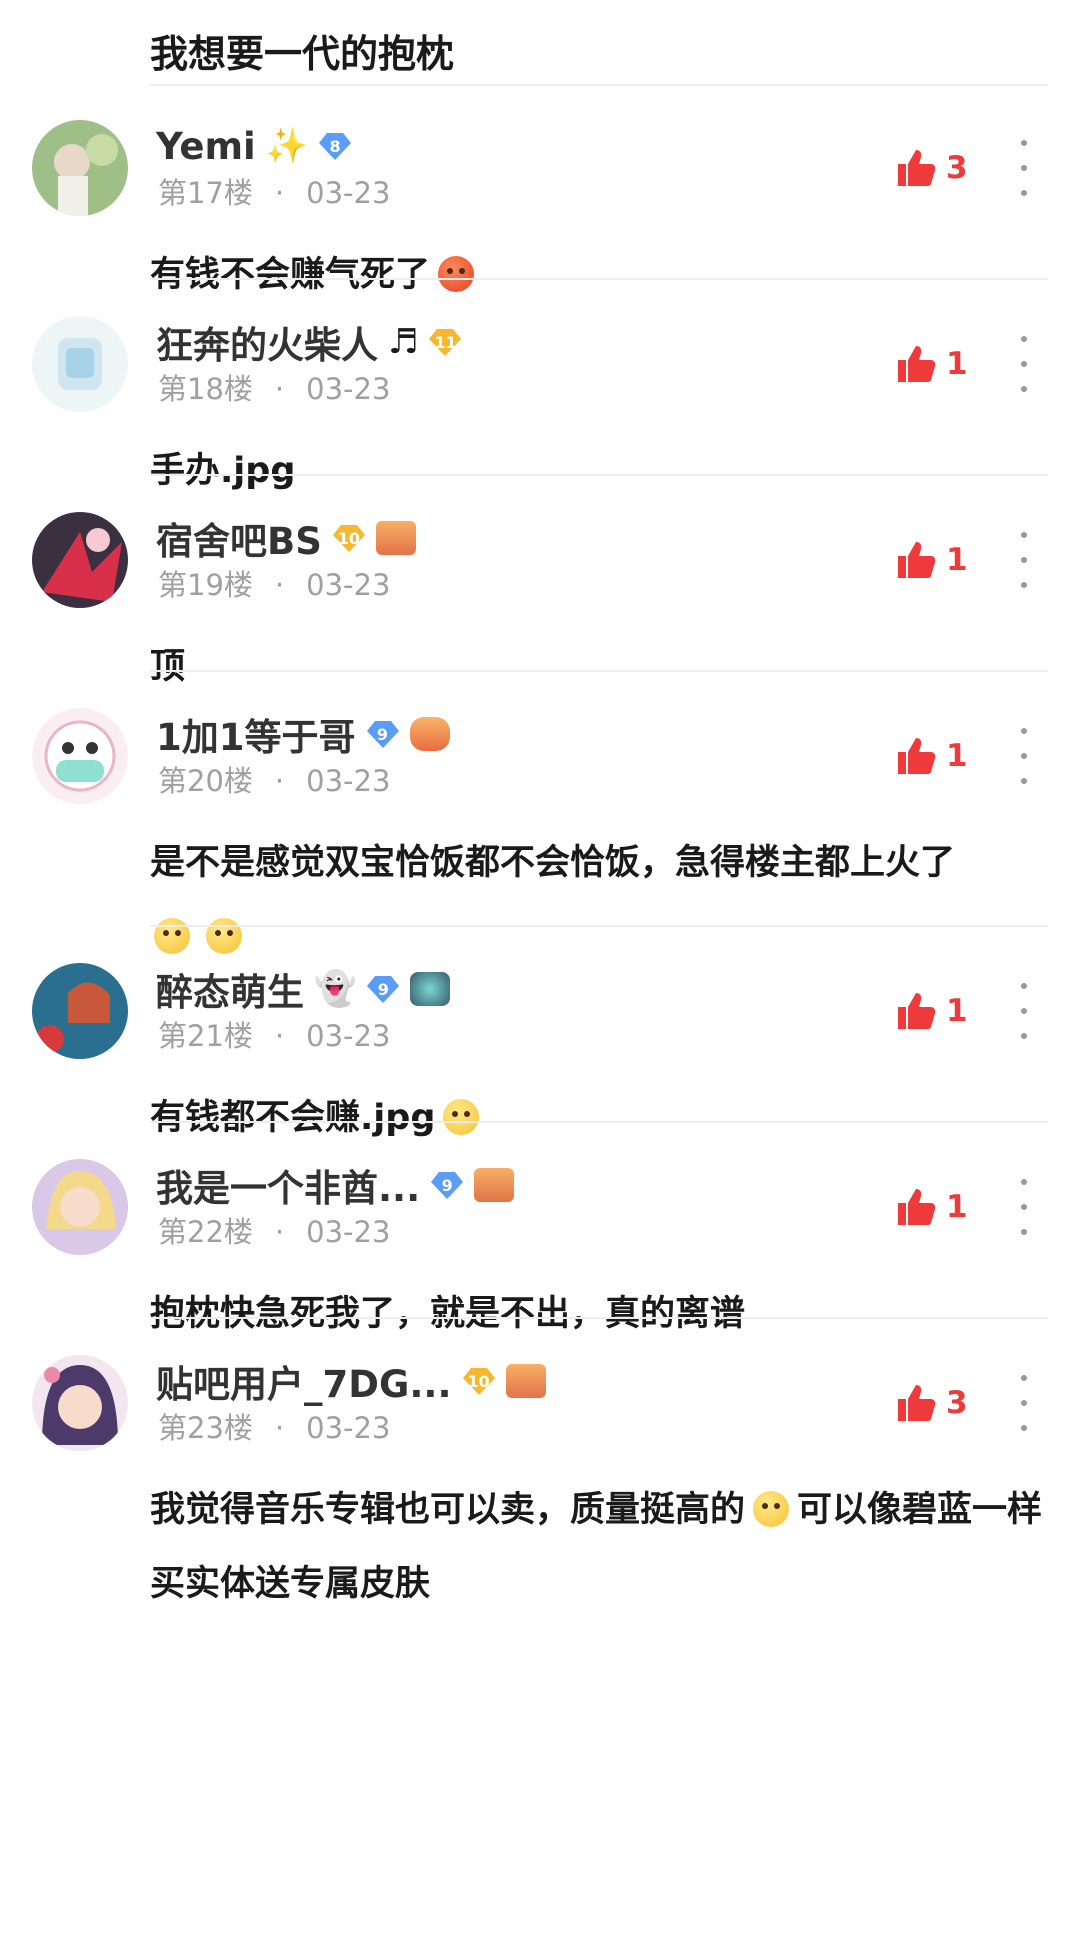 This screenshot has width=1080, height=1952. I want to click on comment-meta: 第20楼 · 03-23, so click(274, 781).